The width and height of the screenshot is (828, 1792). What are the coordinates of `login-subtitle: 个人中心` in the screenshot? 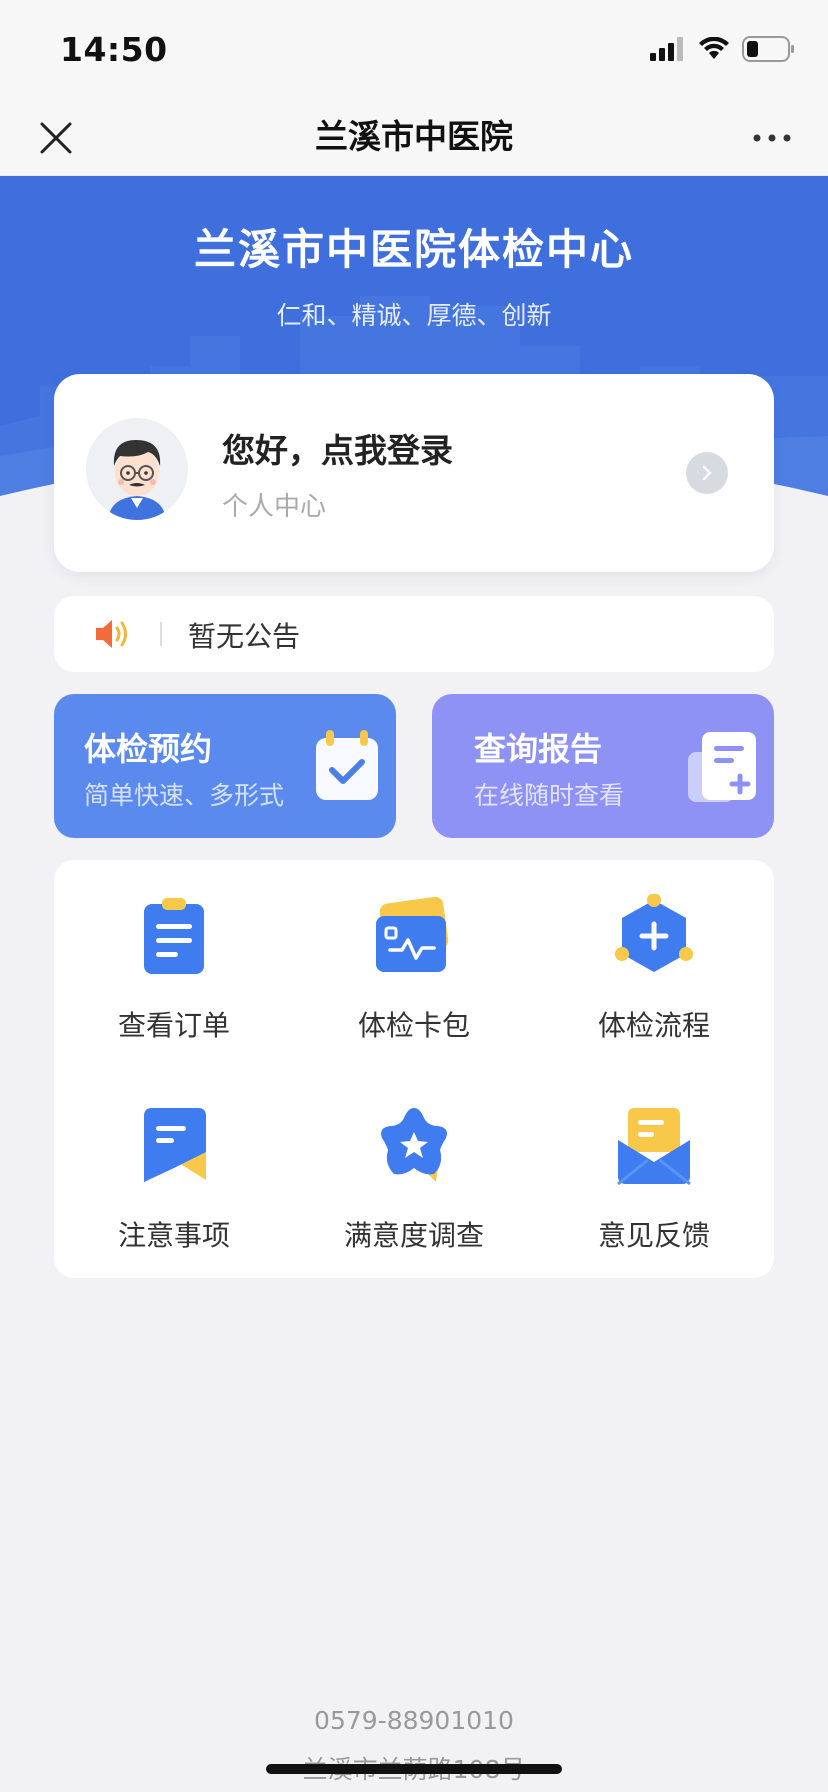 It's located at (274, 507).